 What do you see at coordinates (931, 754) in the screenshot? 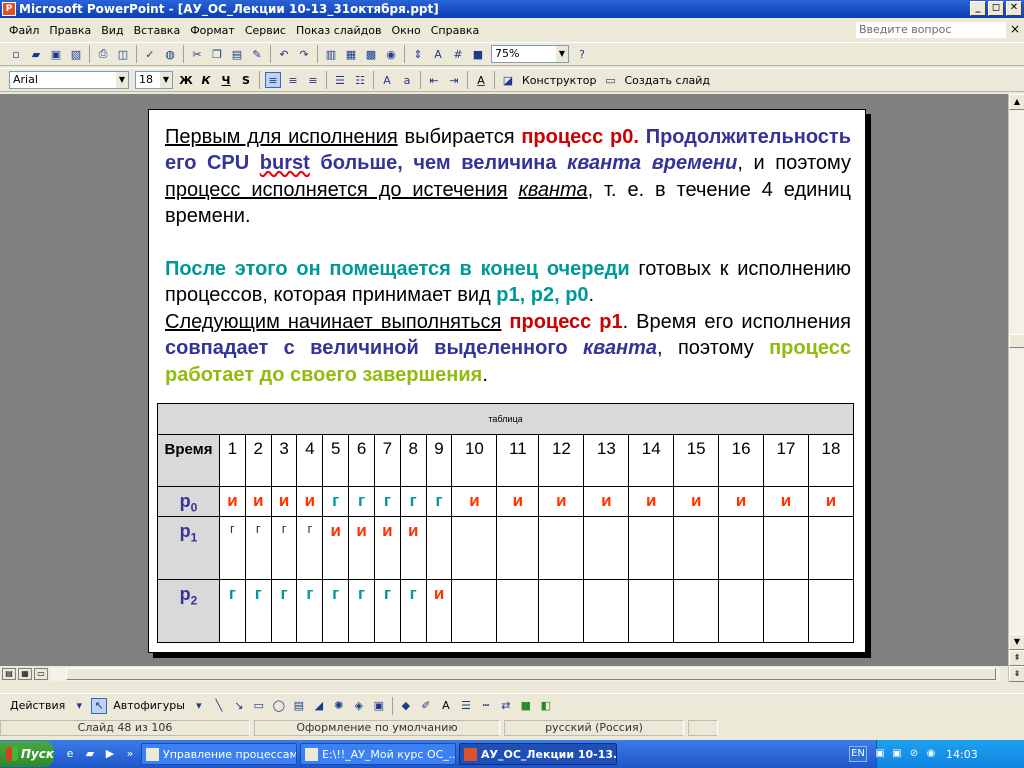
I see `volume-icon: ◉` at bounding box center [931, 754].